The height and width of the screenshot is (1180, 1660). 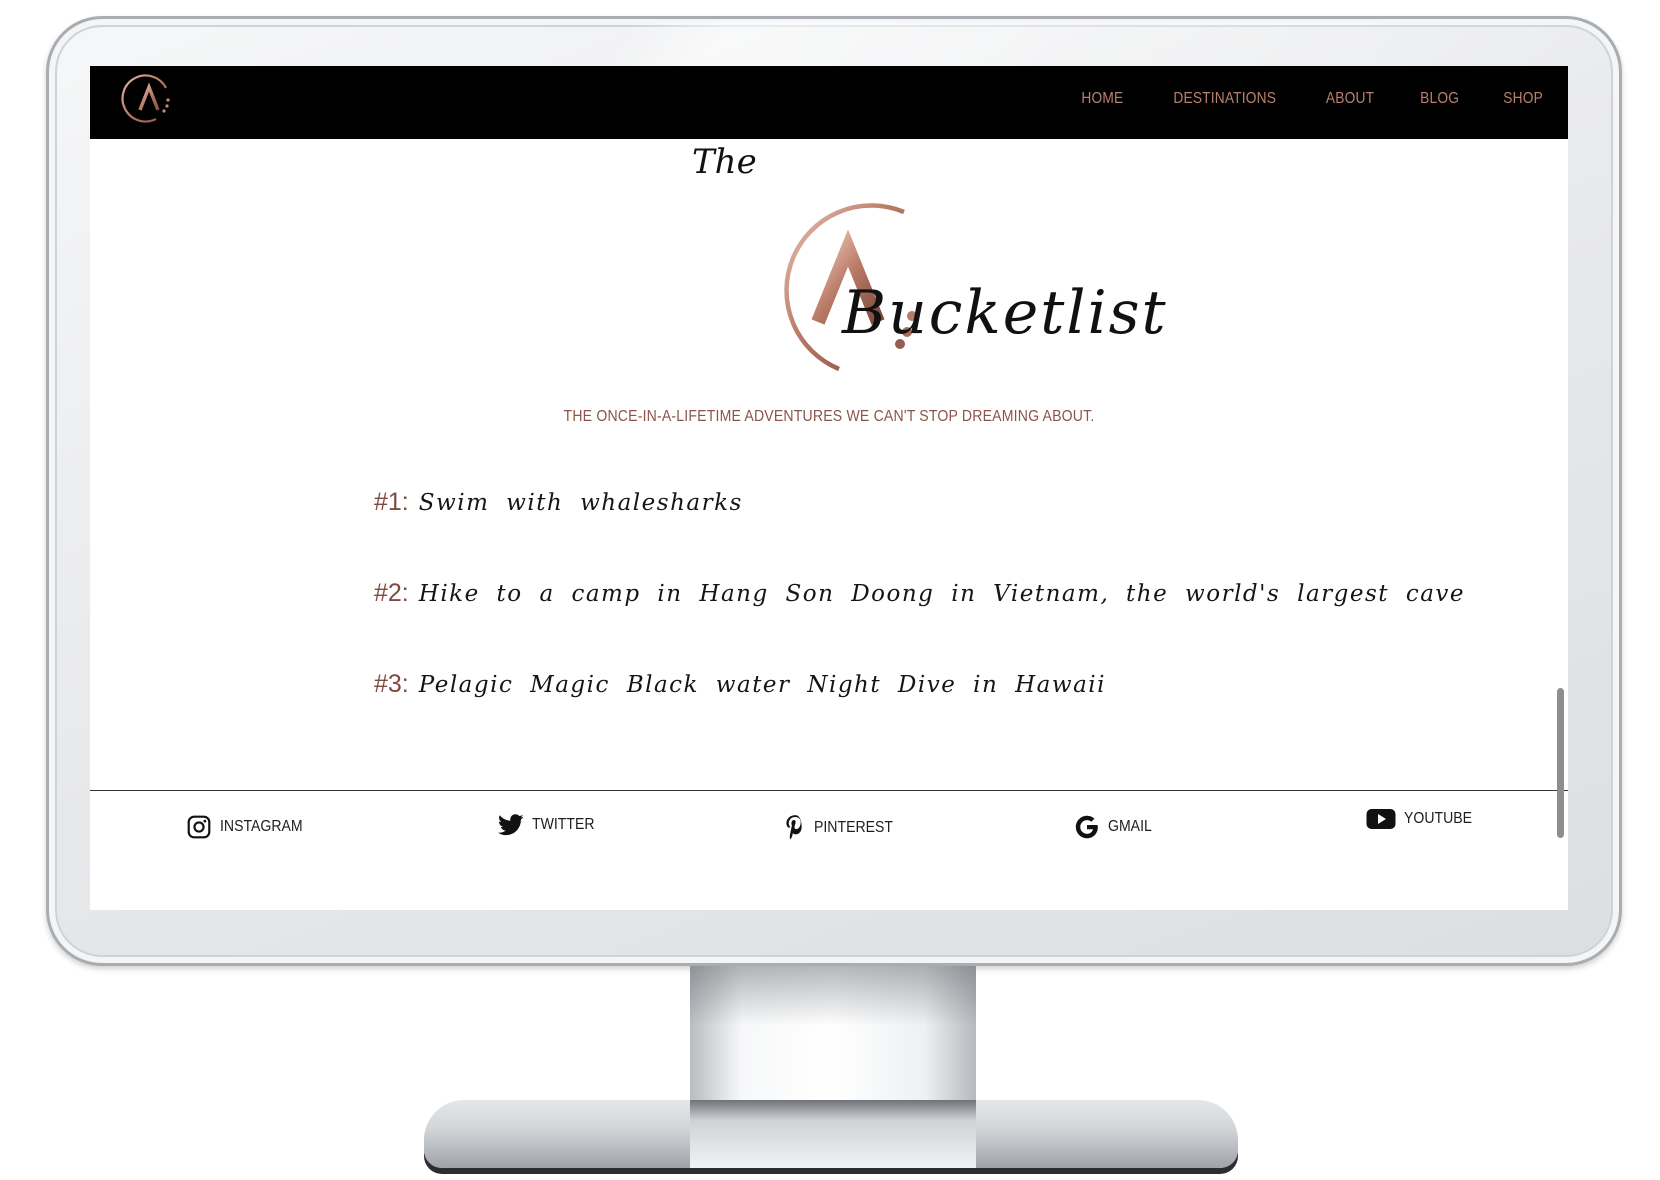 What do you see at coordinates (511, 825) in the screenshot?
I see `twitter-icon` at bounding box center [511, 825].